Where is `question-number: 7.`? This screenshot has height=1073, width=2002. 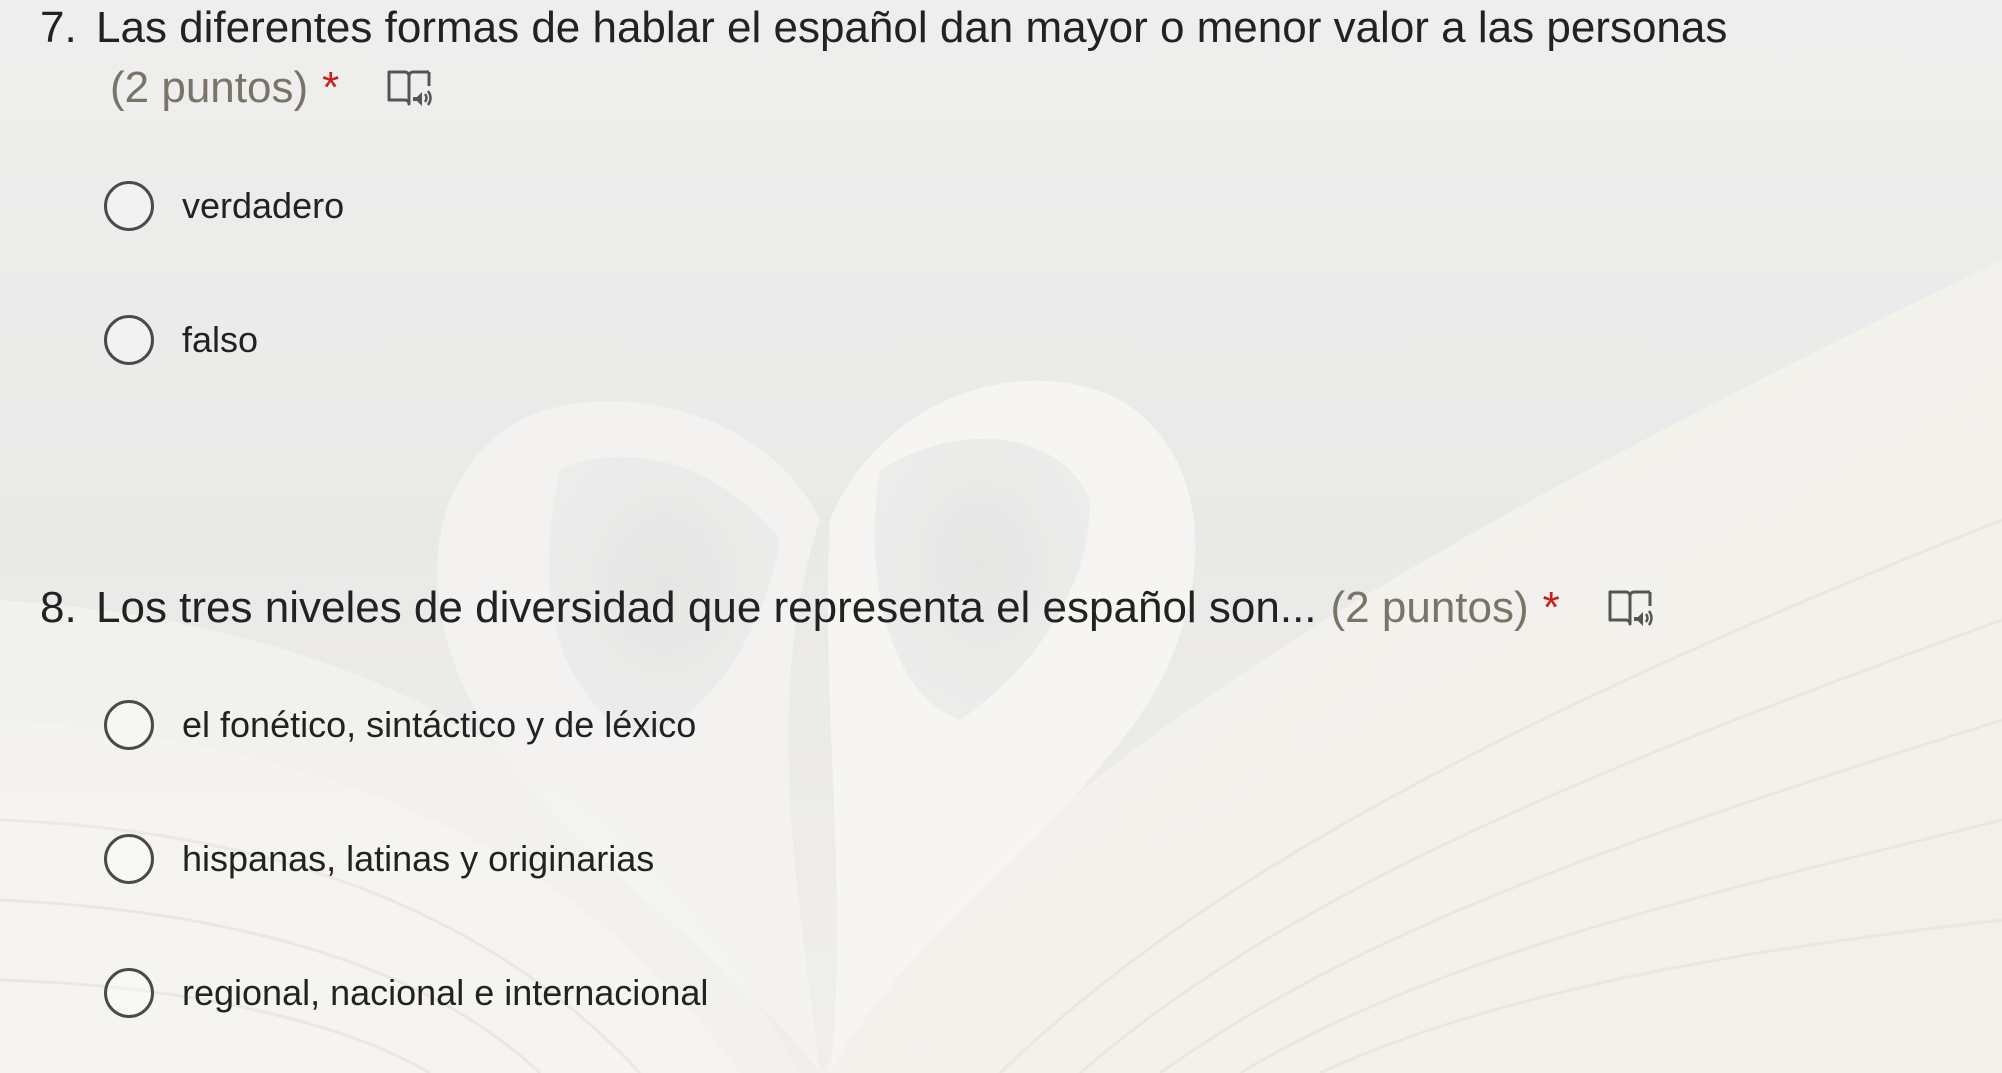
question-number: 7. is located at coordinates (58, 27).